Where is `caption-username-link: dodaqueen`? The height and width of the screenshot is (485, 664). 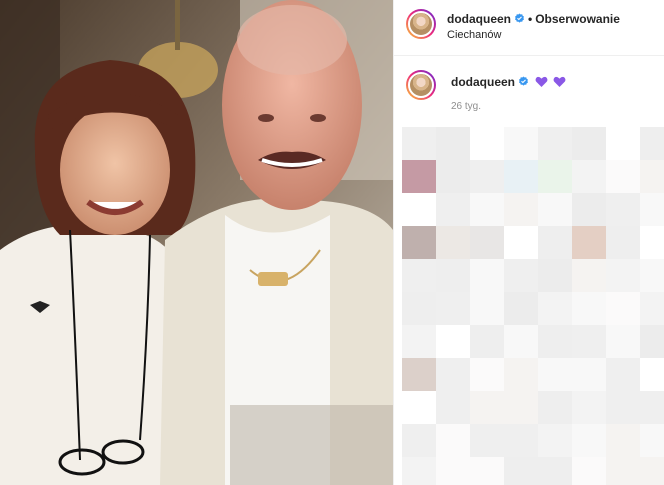
caption-username-link: dodaqueen is located at coordinates (483, 82).